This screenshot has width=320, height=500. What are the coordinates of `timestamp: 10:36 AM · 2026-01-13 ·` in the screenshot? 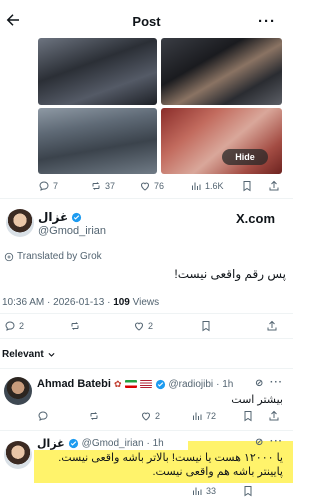 It's located at (56, 302).